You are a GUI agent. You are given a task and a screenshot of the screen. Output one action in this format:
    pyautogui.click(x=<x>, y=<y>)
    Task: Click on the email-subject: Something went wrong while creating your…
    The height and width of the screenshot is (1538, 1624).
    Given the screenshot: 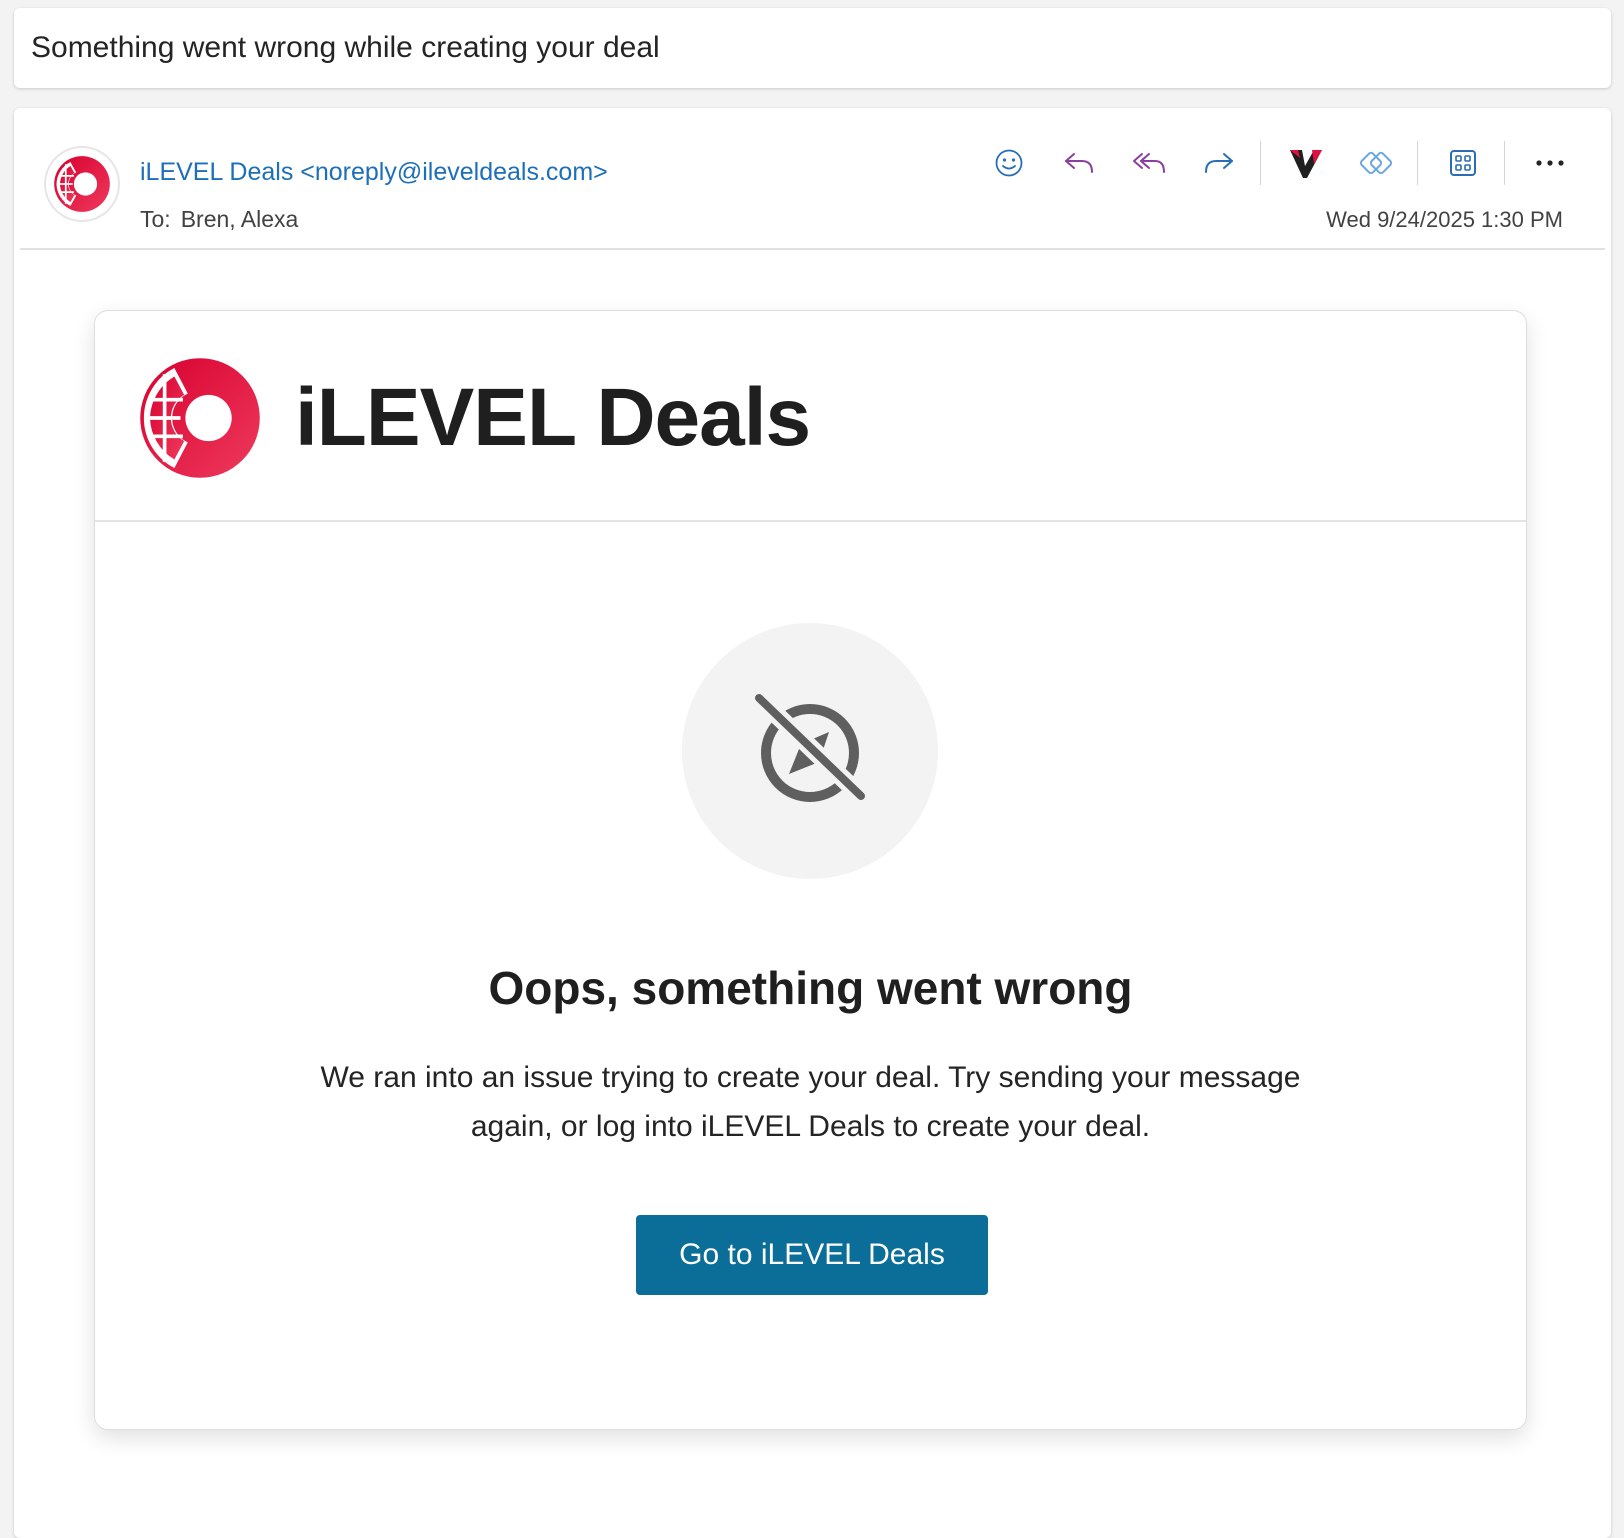 What is the action you would take?
    pyautogui.click(x=345, y=47)
    